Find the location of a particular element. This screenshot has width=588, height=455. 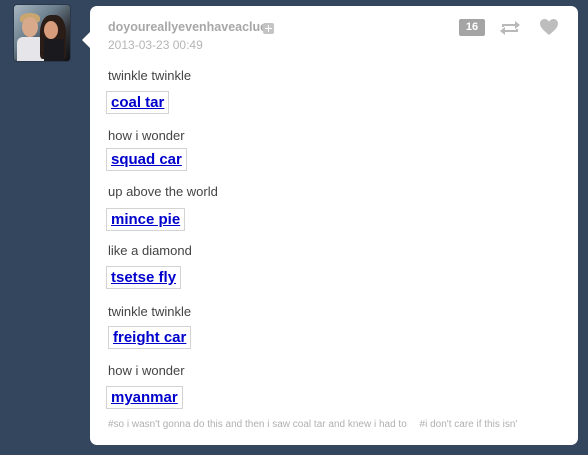

link-squad-car: squad car is located at coordinates (146, 159).